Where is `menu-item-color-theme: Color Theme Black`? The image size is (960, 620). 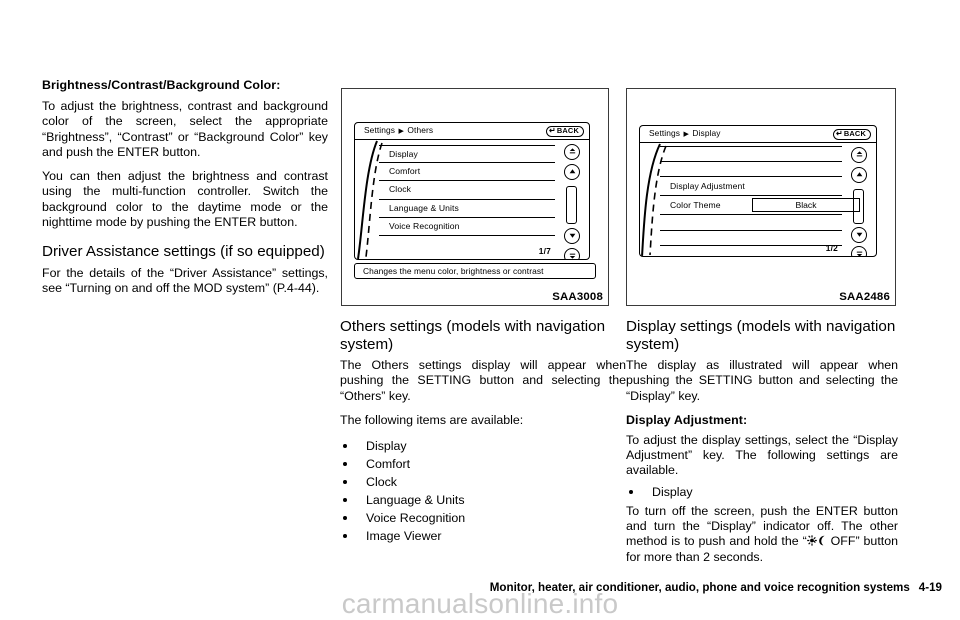
menu-item-color-theme: Color Theme Black is located at coordinates (760, 205).